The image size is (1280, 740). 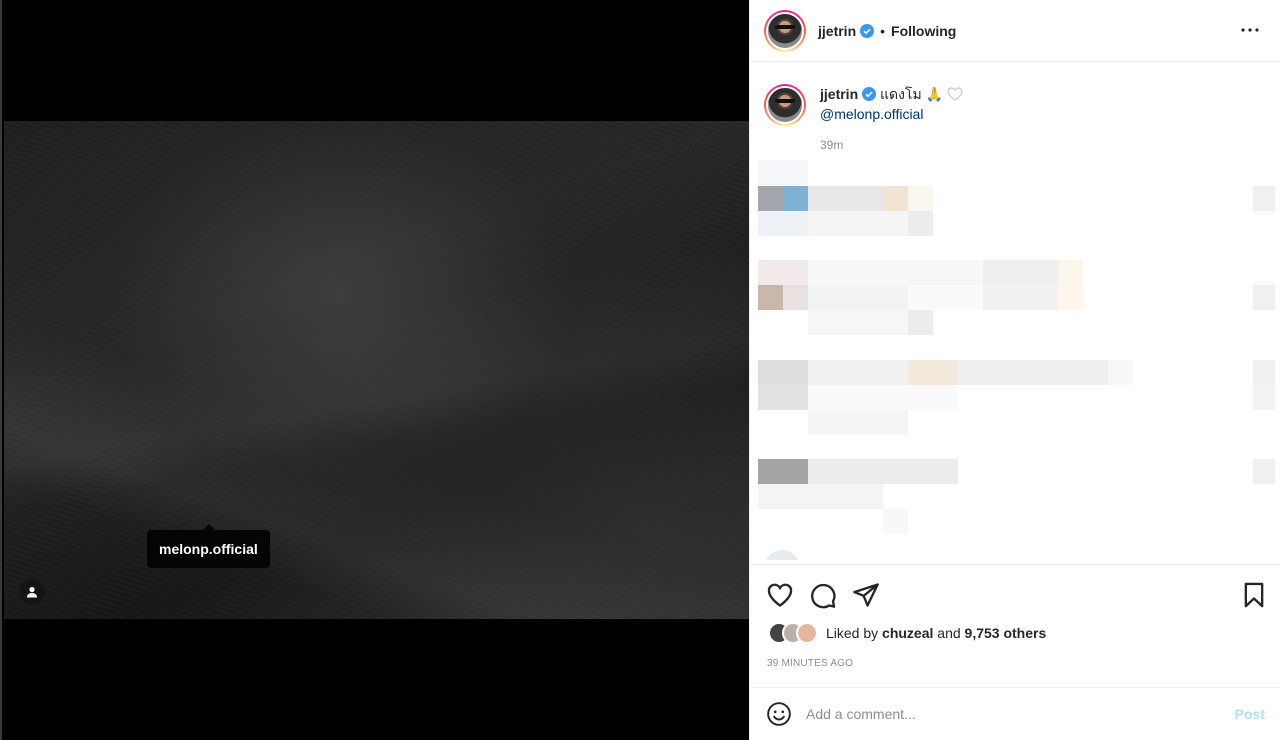 I want to click on liked-by-and: and, so click(x=949, y=633).